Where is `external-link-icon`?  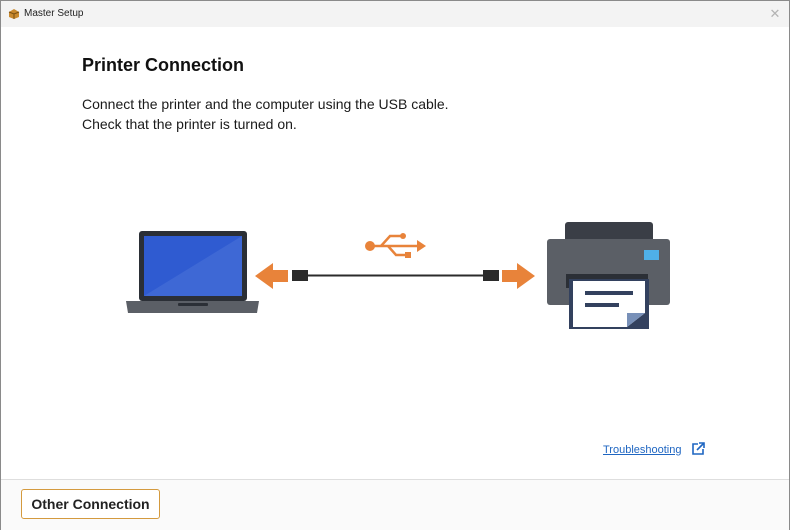 external-link-icon is located at coordinates (698, 449).